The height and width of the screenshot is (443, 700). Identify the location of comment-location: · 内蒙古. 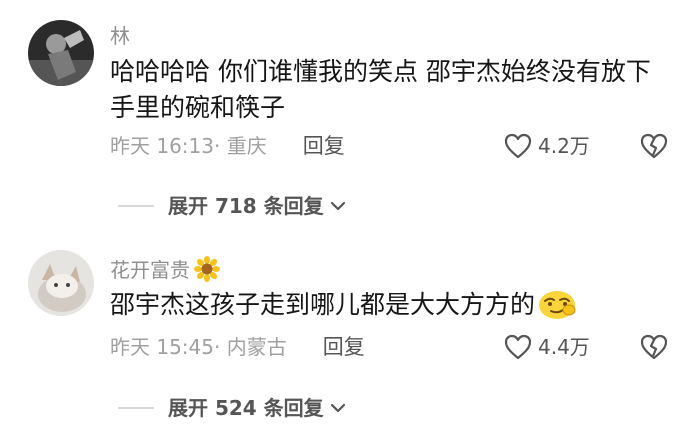
(250, 347).